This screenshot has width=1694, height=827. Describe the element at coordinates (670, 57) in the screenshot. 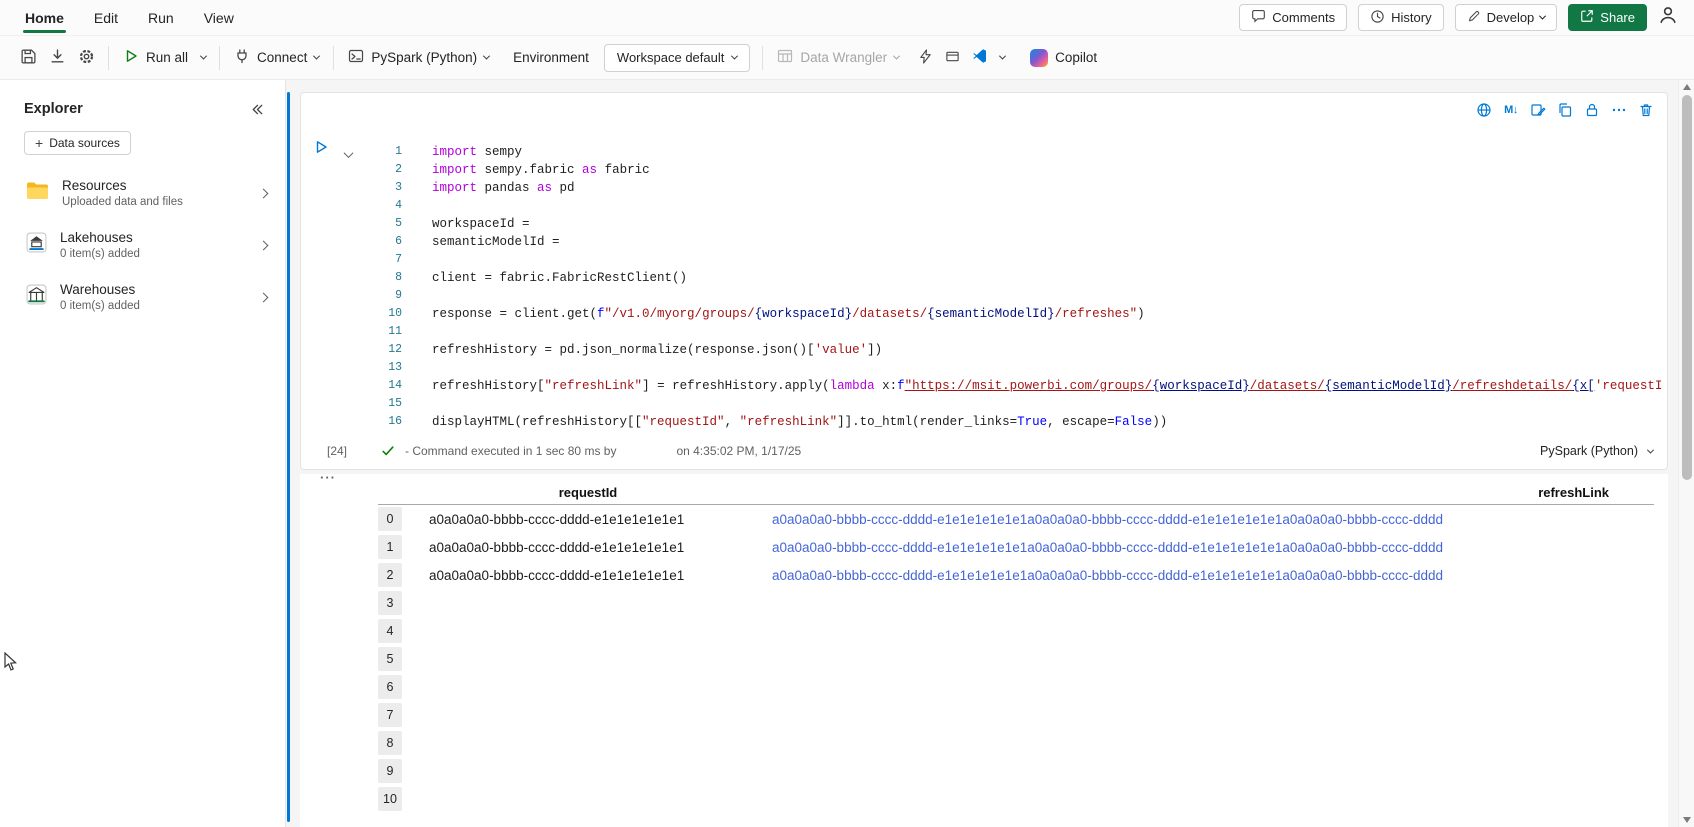

I see `workspace-label: Workspace default` at that location.